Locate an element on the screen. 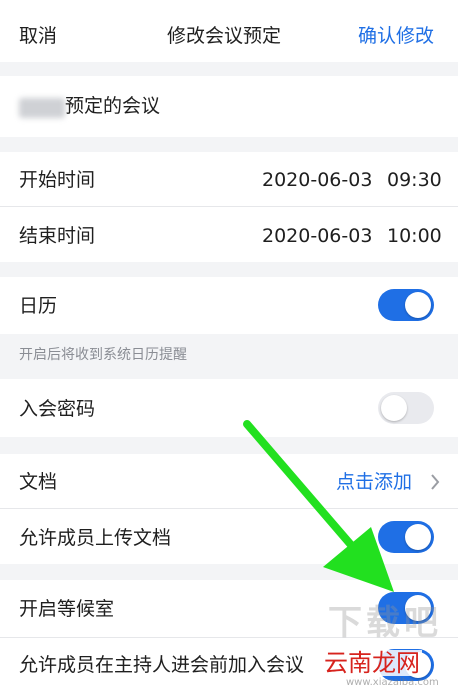 This screenshot has width=458, height=692. page-title: 修改会议预定 is located at coordinates (224, 36).